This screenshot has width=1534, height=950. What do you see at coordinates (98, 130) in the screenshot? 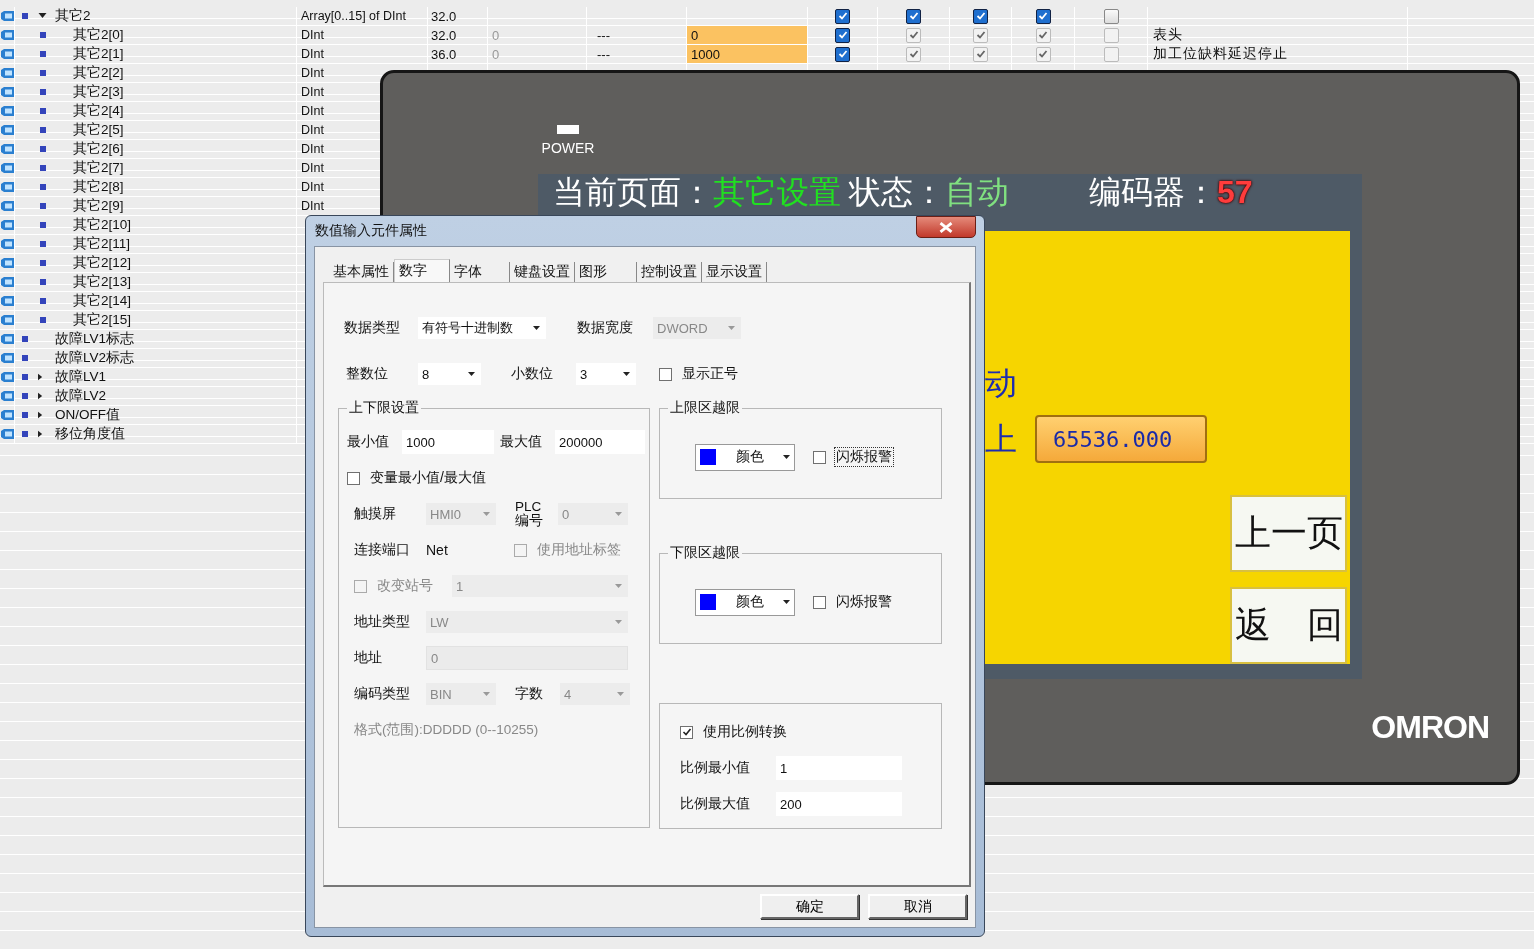
I see `variable-name: 其它2[5]` at bounding box center [98, 130].